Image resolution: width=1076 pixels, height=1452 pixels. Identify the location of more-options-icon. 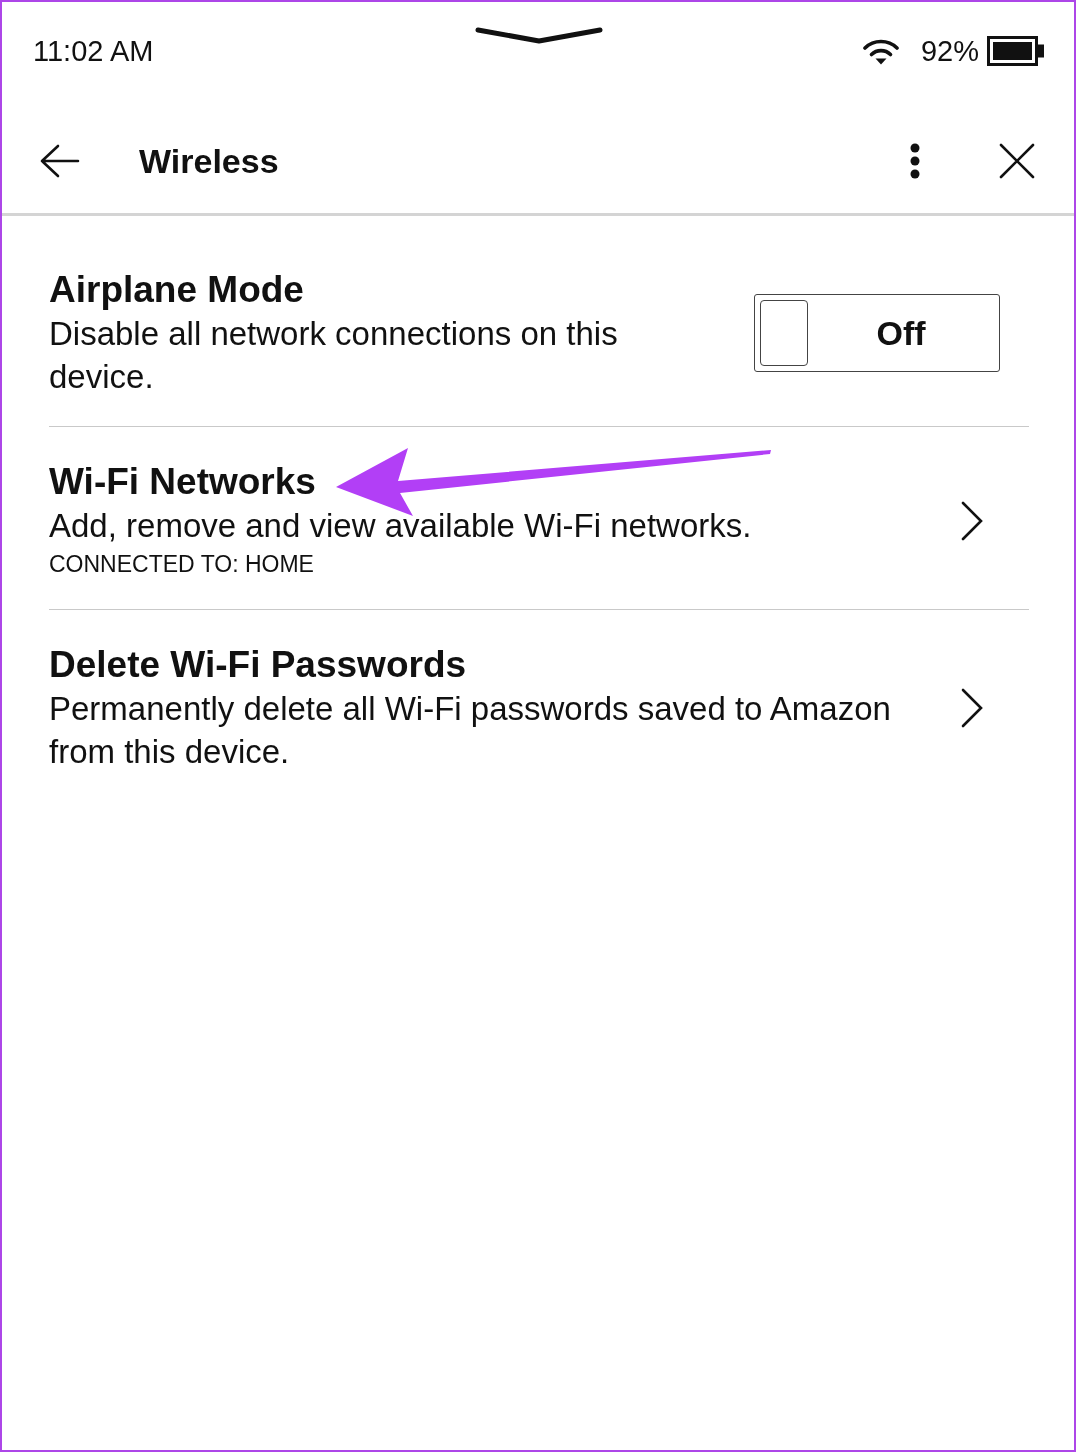
(915, 160).